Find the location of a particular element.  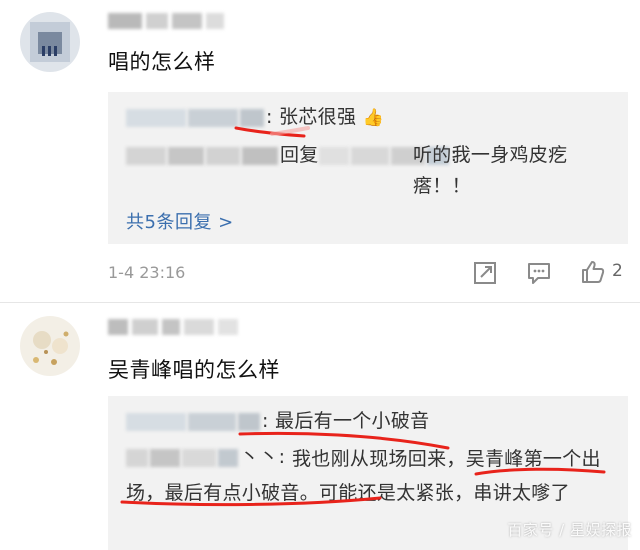

reply-to-label: 回复 is located at coordinates (299, 155).